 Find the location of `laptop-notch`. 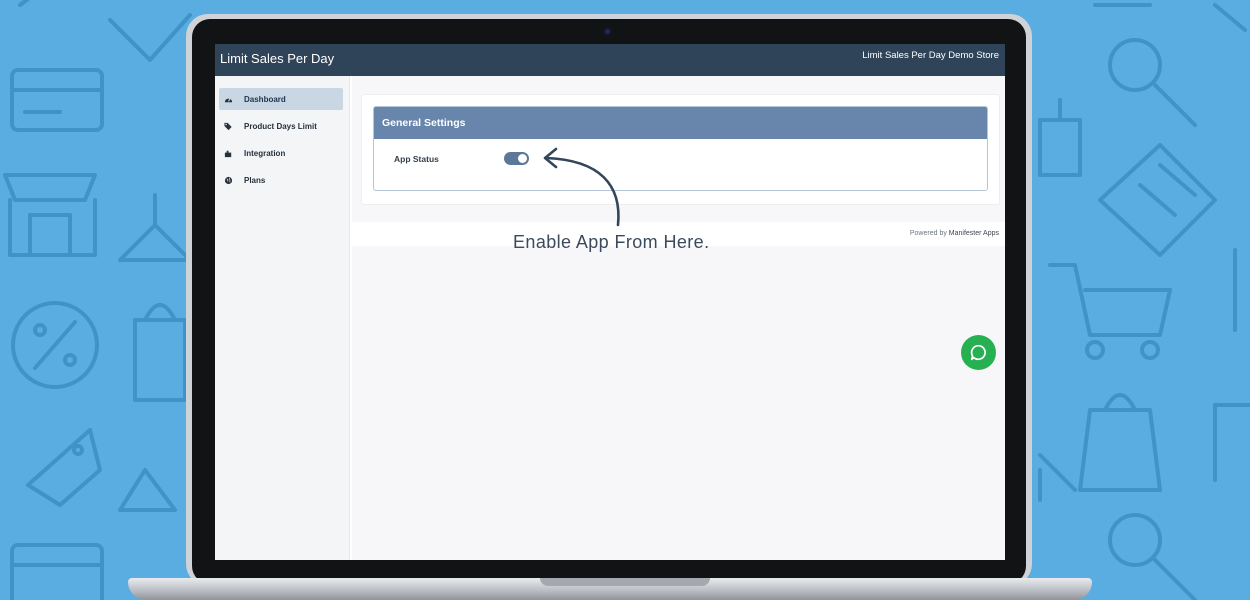

laptop-notch is located at coordinates (625, 582).